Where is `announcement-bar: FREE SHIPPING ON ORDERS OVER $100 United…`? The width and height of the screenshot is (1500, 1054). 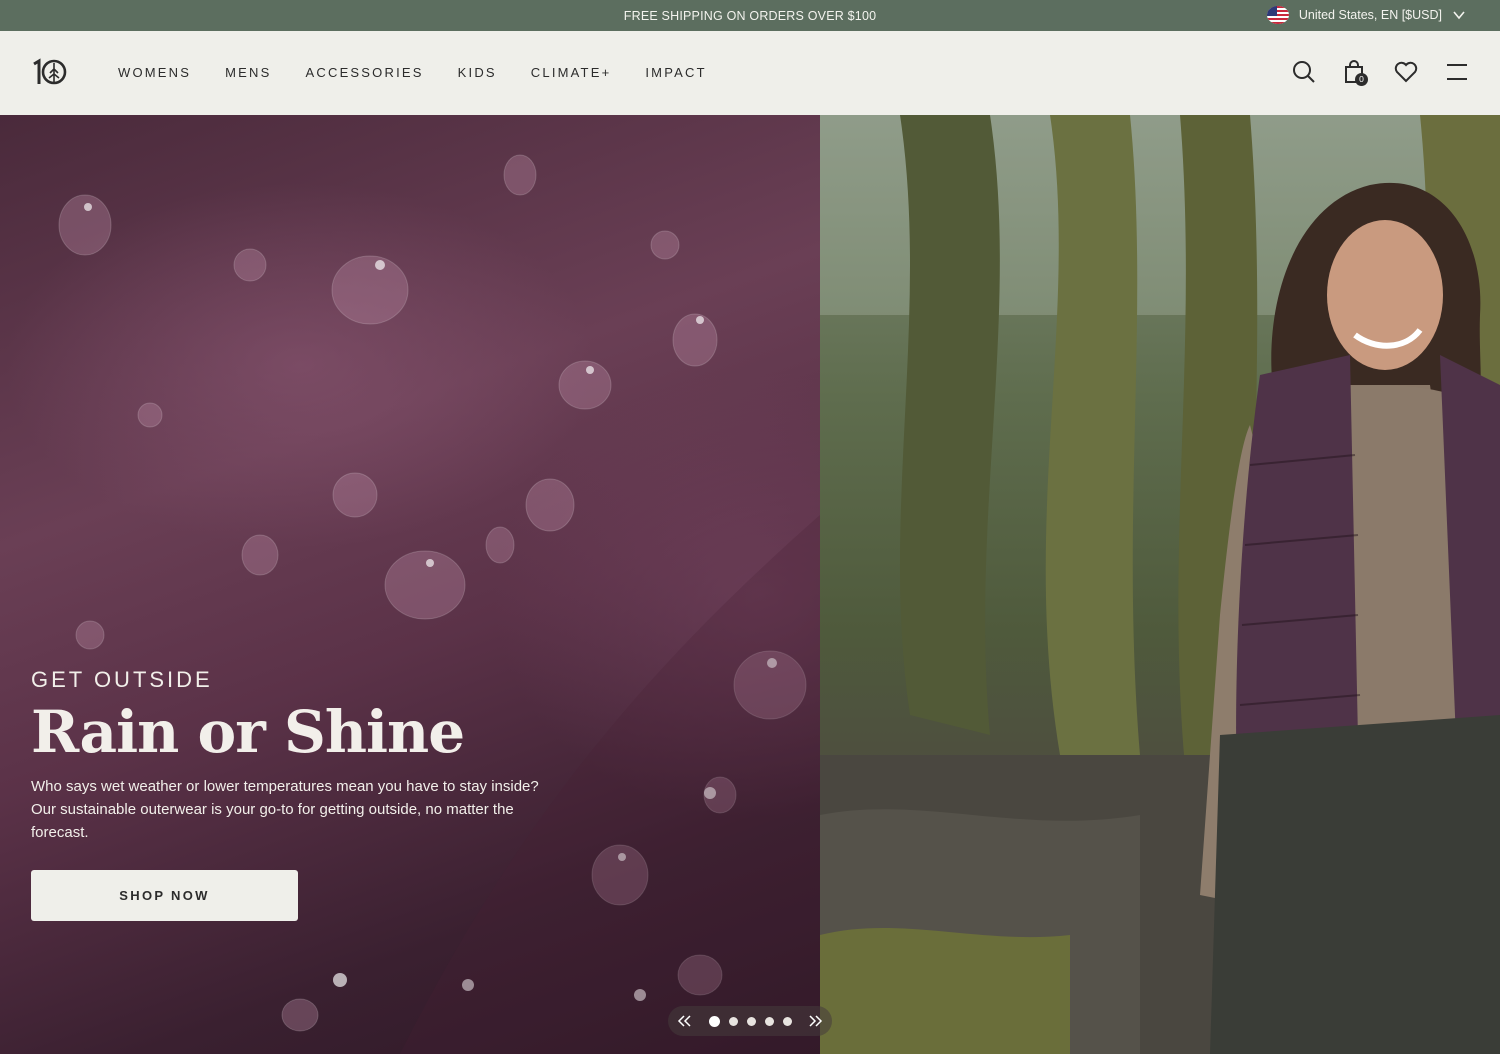
announcement-bar: FREE SHIPPING ON ORDERS OVER $100 United… is located at coordinates (750, 15).